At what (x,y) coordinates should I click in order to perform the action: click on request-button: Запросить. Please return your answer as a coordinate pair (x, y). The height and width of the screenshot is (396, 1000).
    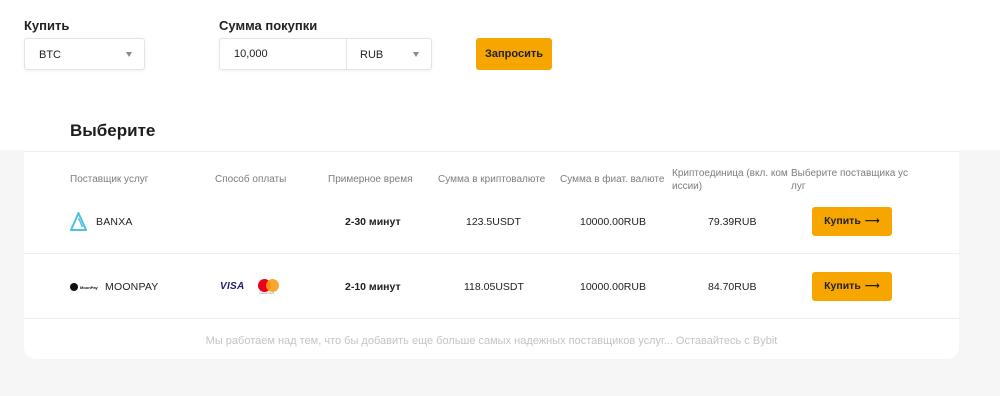
    Looking at the image, I should click on (514, 54).